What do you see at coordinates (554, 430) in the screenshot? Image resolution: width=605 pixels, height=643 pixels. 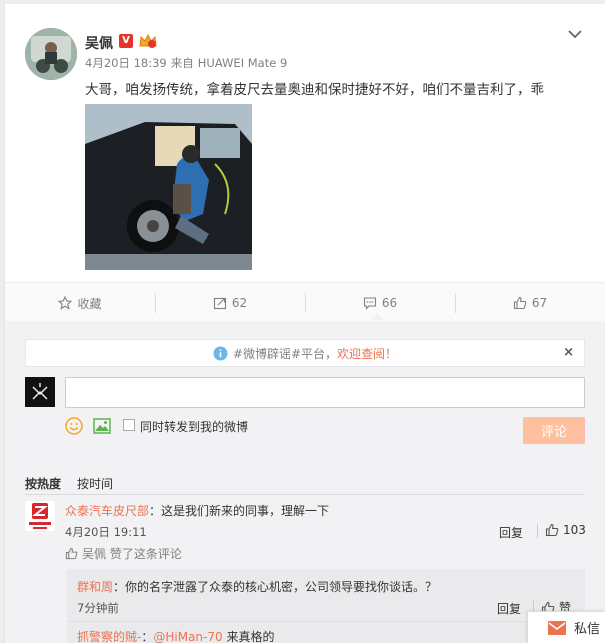 I see `submit-comment-button: 评论` at bounding box center [554, 430].